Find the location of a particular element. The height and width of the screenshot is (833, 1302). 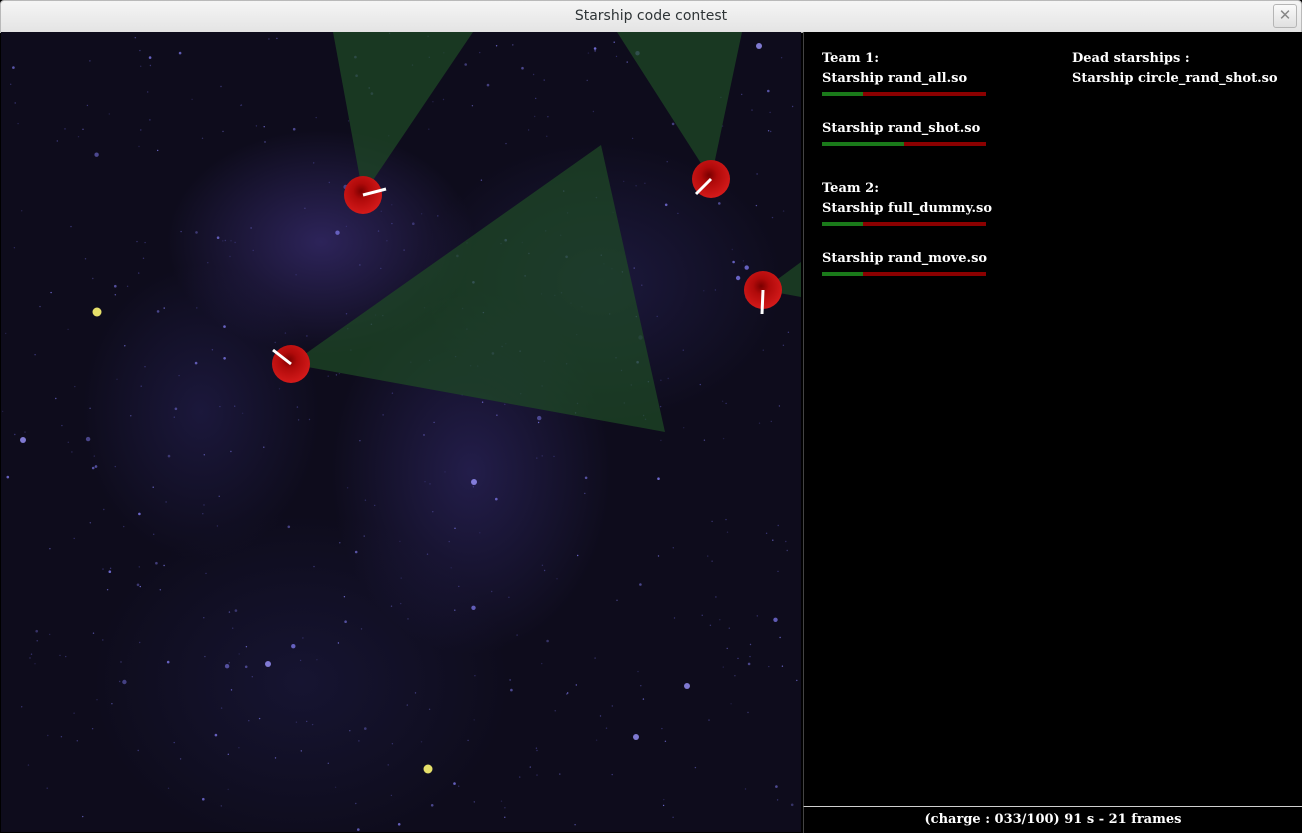

close-icon: ✕ is located at coordinates (1285, 16).